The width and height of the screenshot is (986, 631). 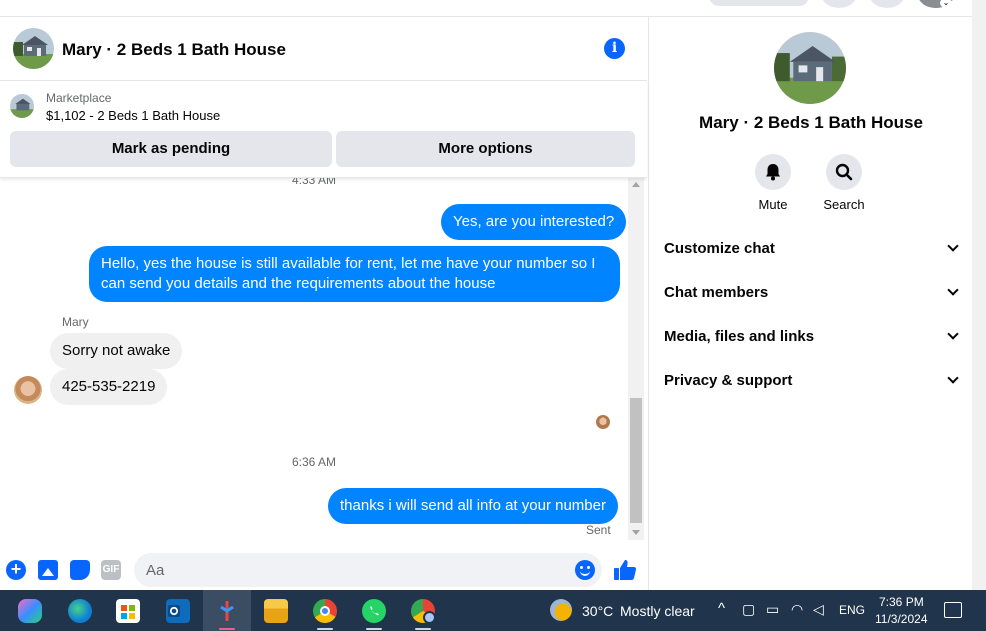 I want to click on store-grid-icon, so click(x=128, y=612).